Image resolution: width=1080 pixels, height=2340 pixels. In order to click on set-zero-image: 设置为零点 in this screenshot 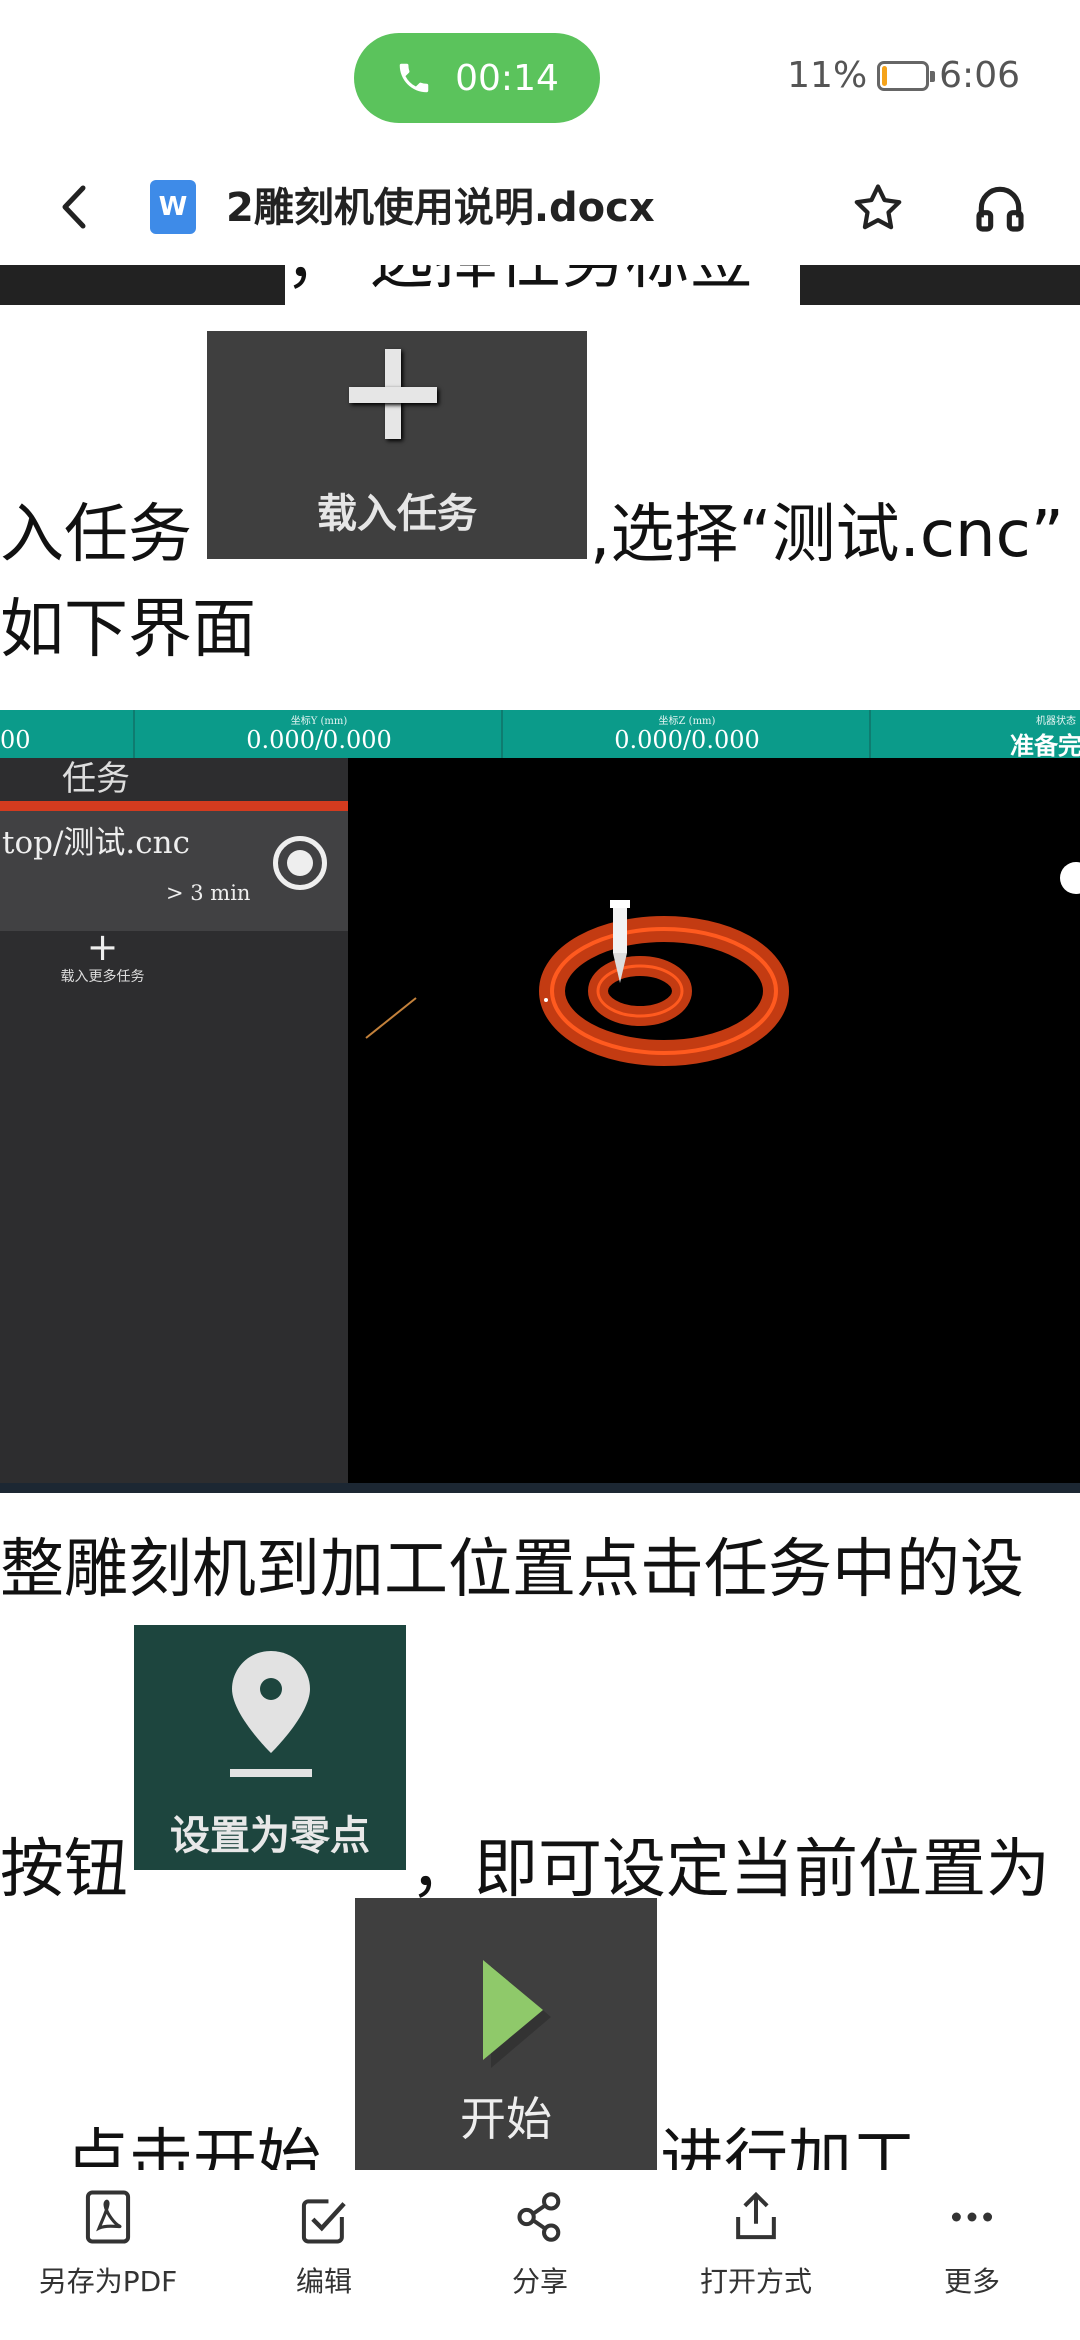, I will do `click(270, 1747)`.